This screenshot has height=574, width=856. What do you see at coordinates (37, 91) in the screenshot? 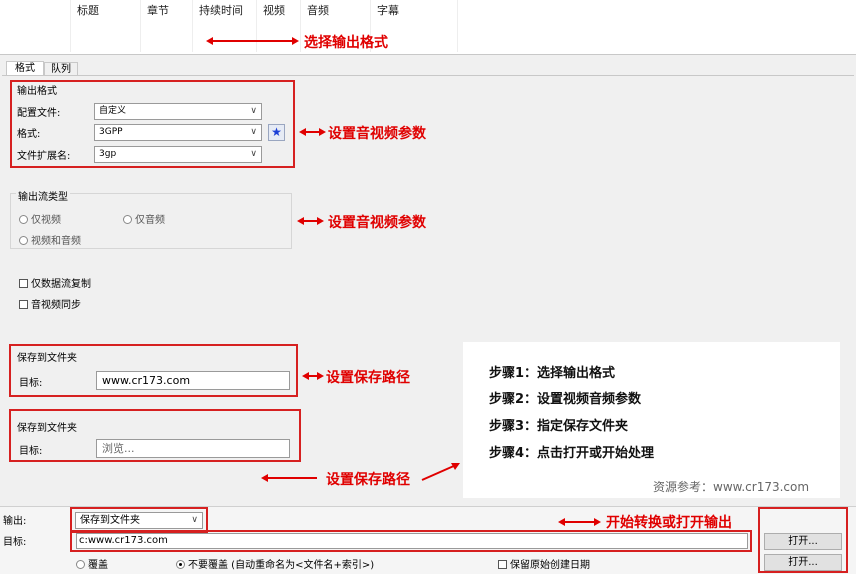
I see `output-format-title: 输出格式` at bounding box center [37, 91].